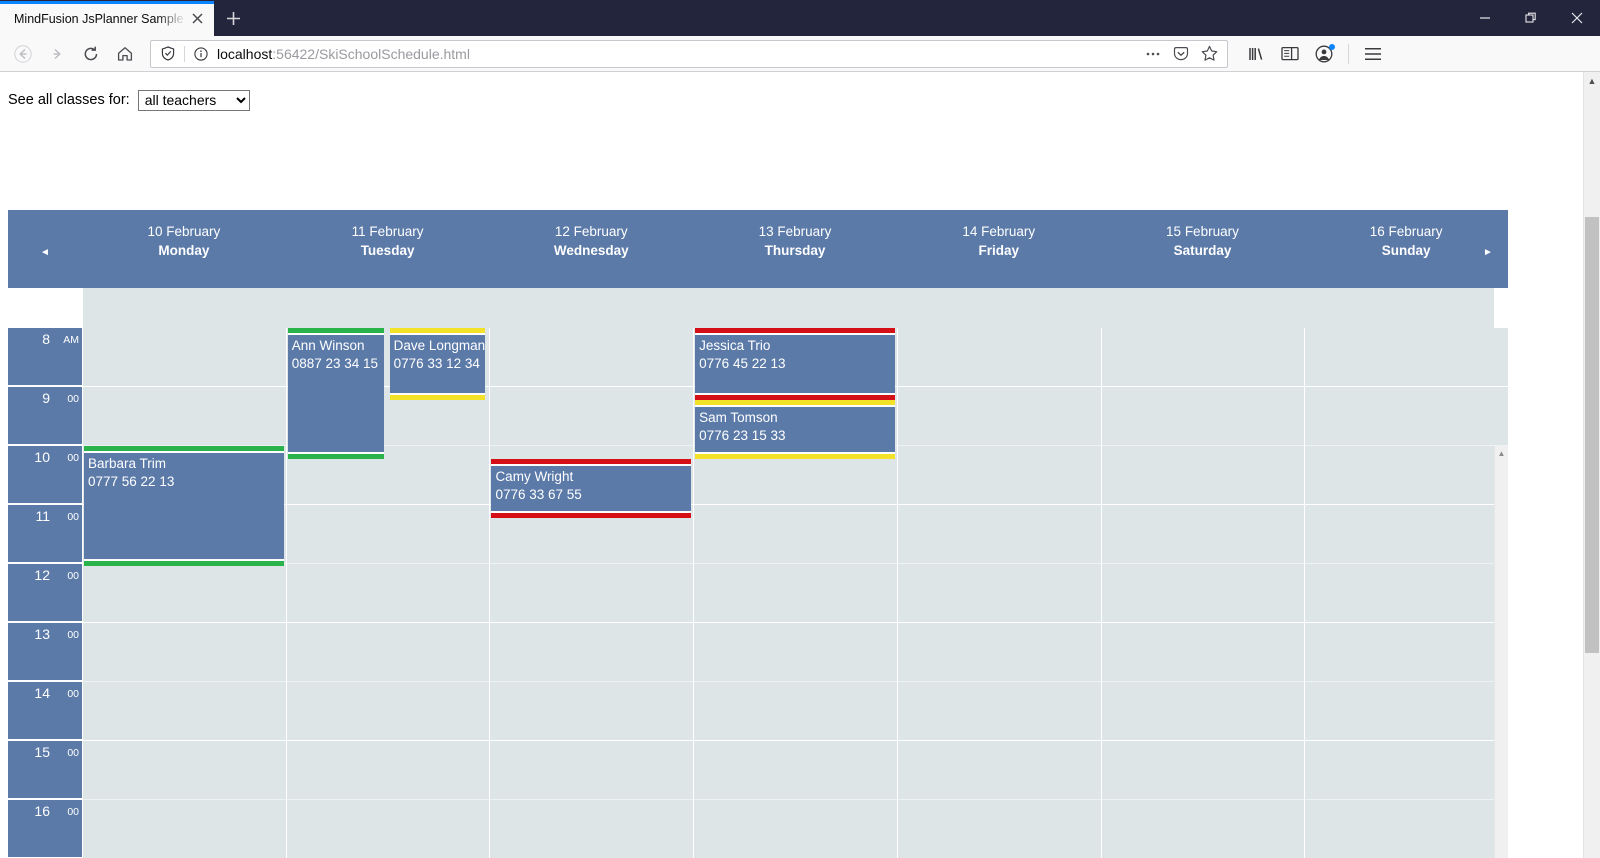 This screenshot has height=858, width=1600. I want to click on day-column: Barbara Trim 0777 56 22 13, so click(184, 593).